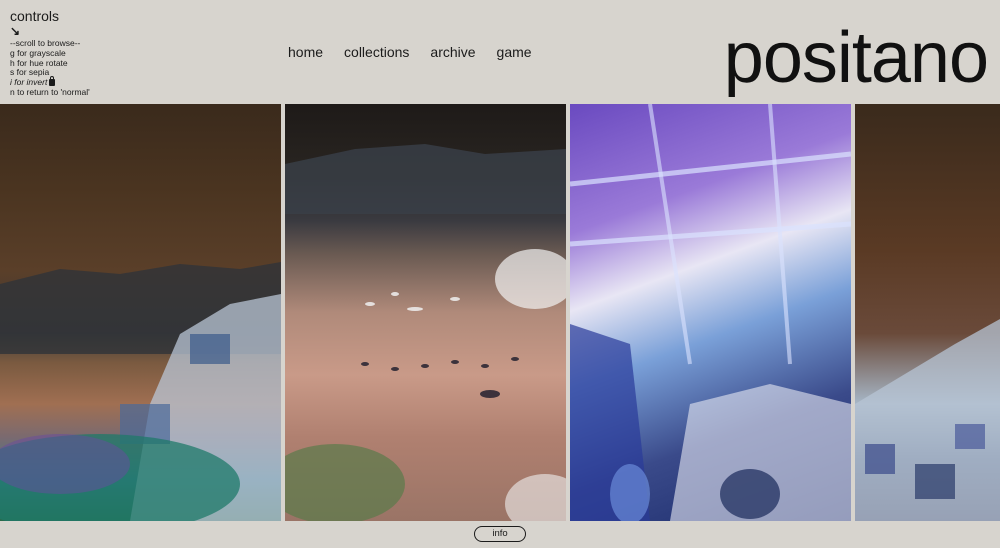 The image size is (1000, 548). What do you see at coordinates (52, 81) in the screenshot?
I see `lock-icon` at bounding box center [52, 81].